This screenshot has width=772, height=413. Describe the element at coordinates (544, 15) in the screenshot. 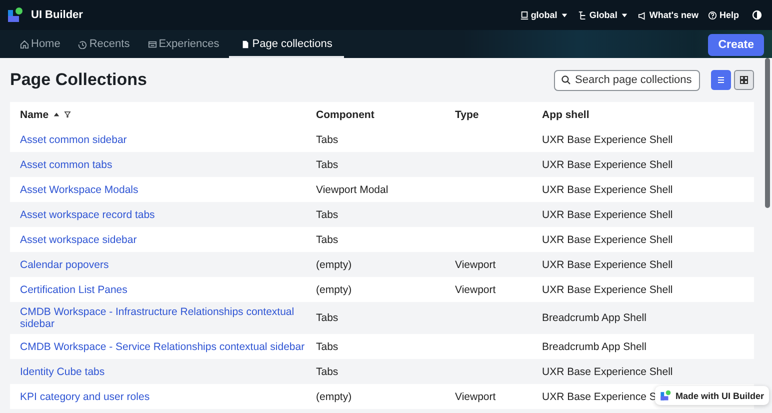

I see `scope-menu: global` at that location.